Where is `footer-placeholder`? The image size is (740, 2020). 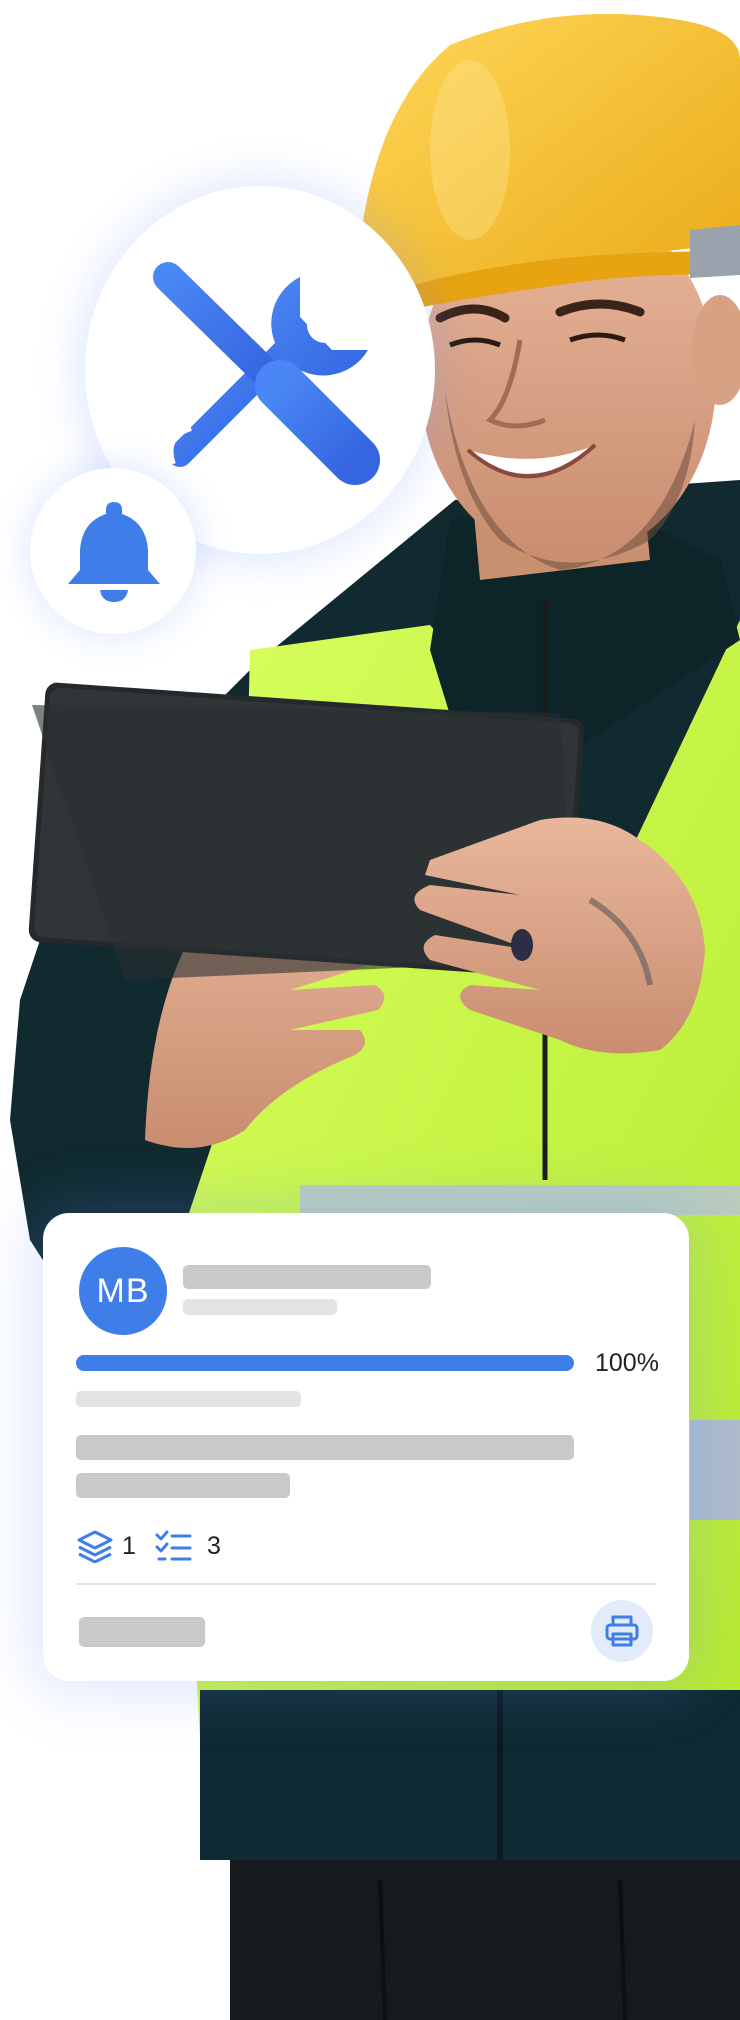
footer-placeholder is located at coordinates (142, 1632).